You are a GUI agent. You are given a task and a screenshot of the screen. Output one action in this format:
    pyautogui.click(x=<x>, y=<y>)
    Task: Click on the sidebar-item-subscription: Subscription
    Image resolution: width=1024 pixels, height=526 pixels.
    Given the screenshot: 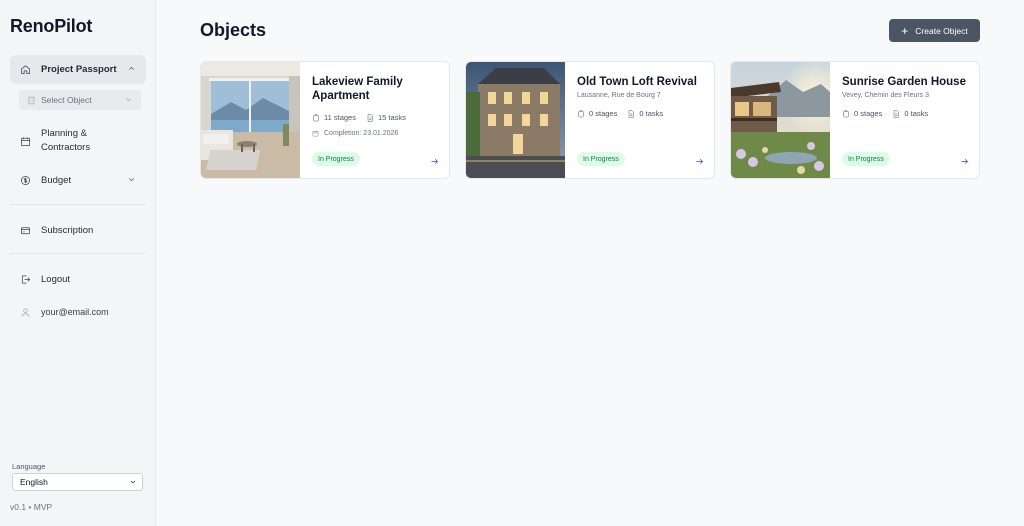 What is the action you would take?
    pyautogui.click(x=78, y=230)
    